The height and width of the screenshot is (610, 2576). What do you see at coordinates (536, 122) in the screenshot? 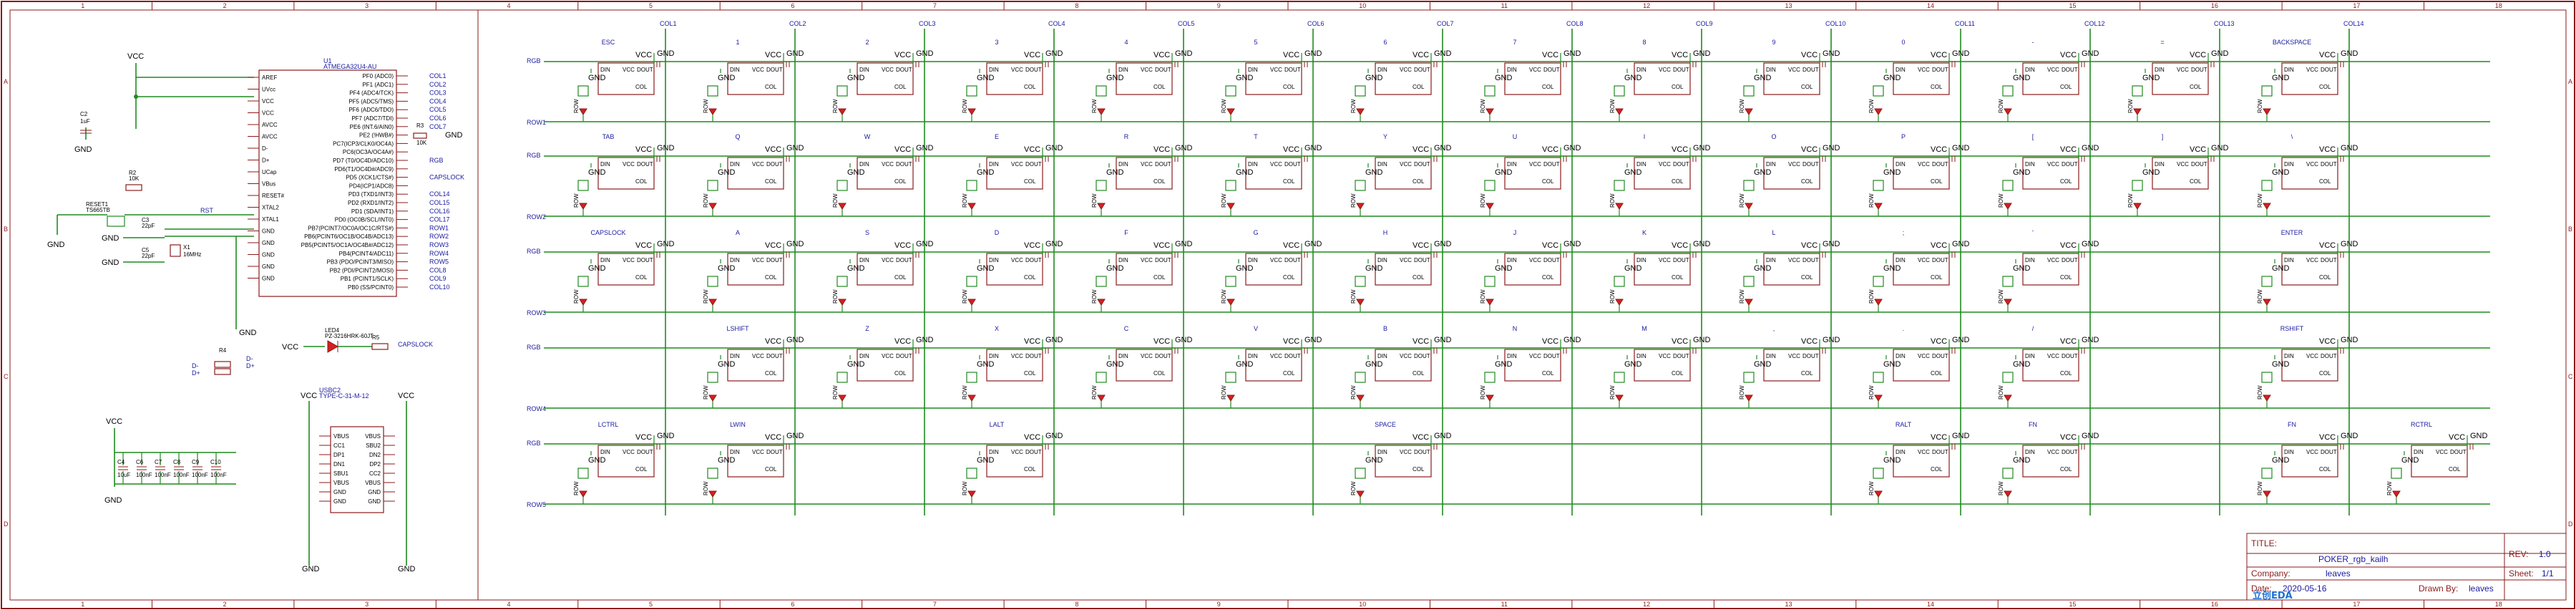
I see `row-net-label: ROW1` at bounding box center [536, 122].